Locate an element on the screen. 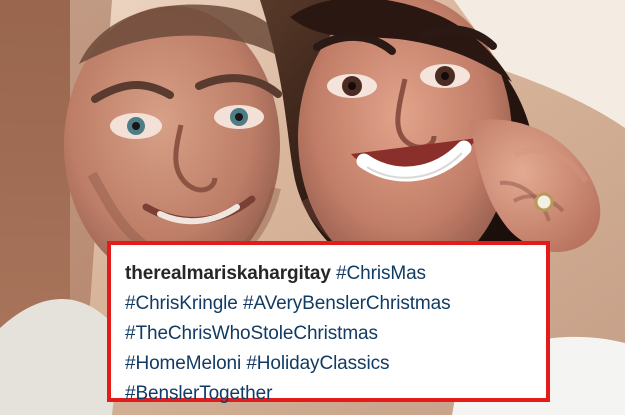 The image size is (625, 415). username: therealmariskahargitay is located at coordinates (228, 273).